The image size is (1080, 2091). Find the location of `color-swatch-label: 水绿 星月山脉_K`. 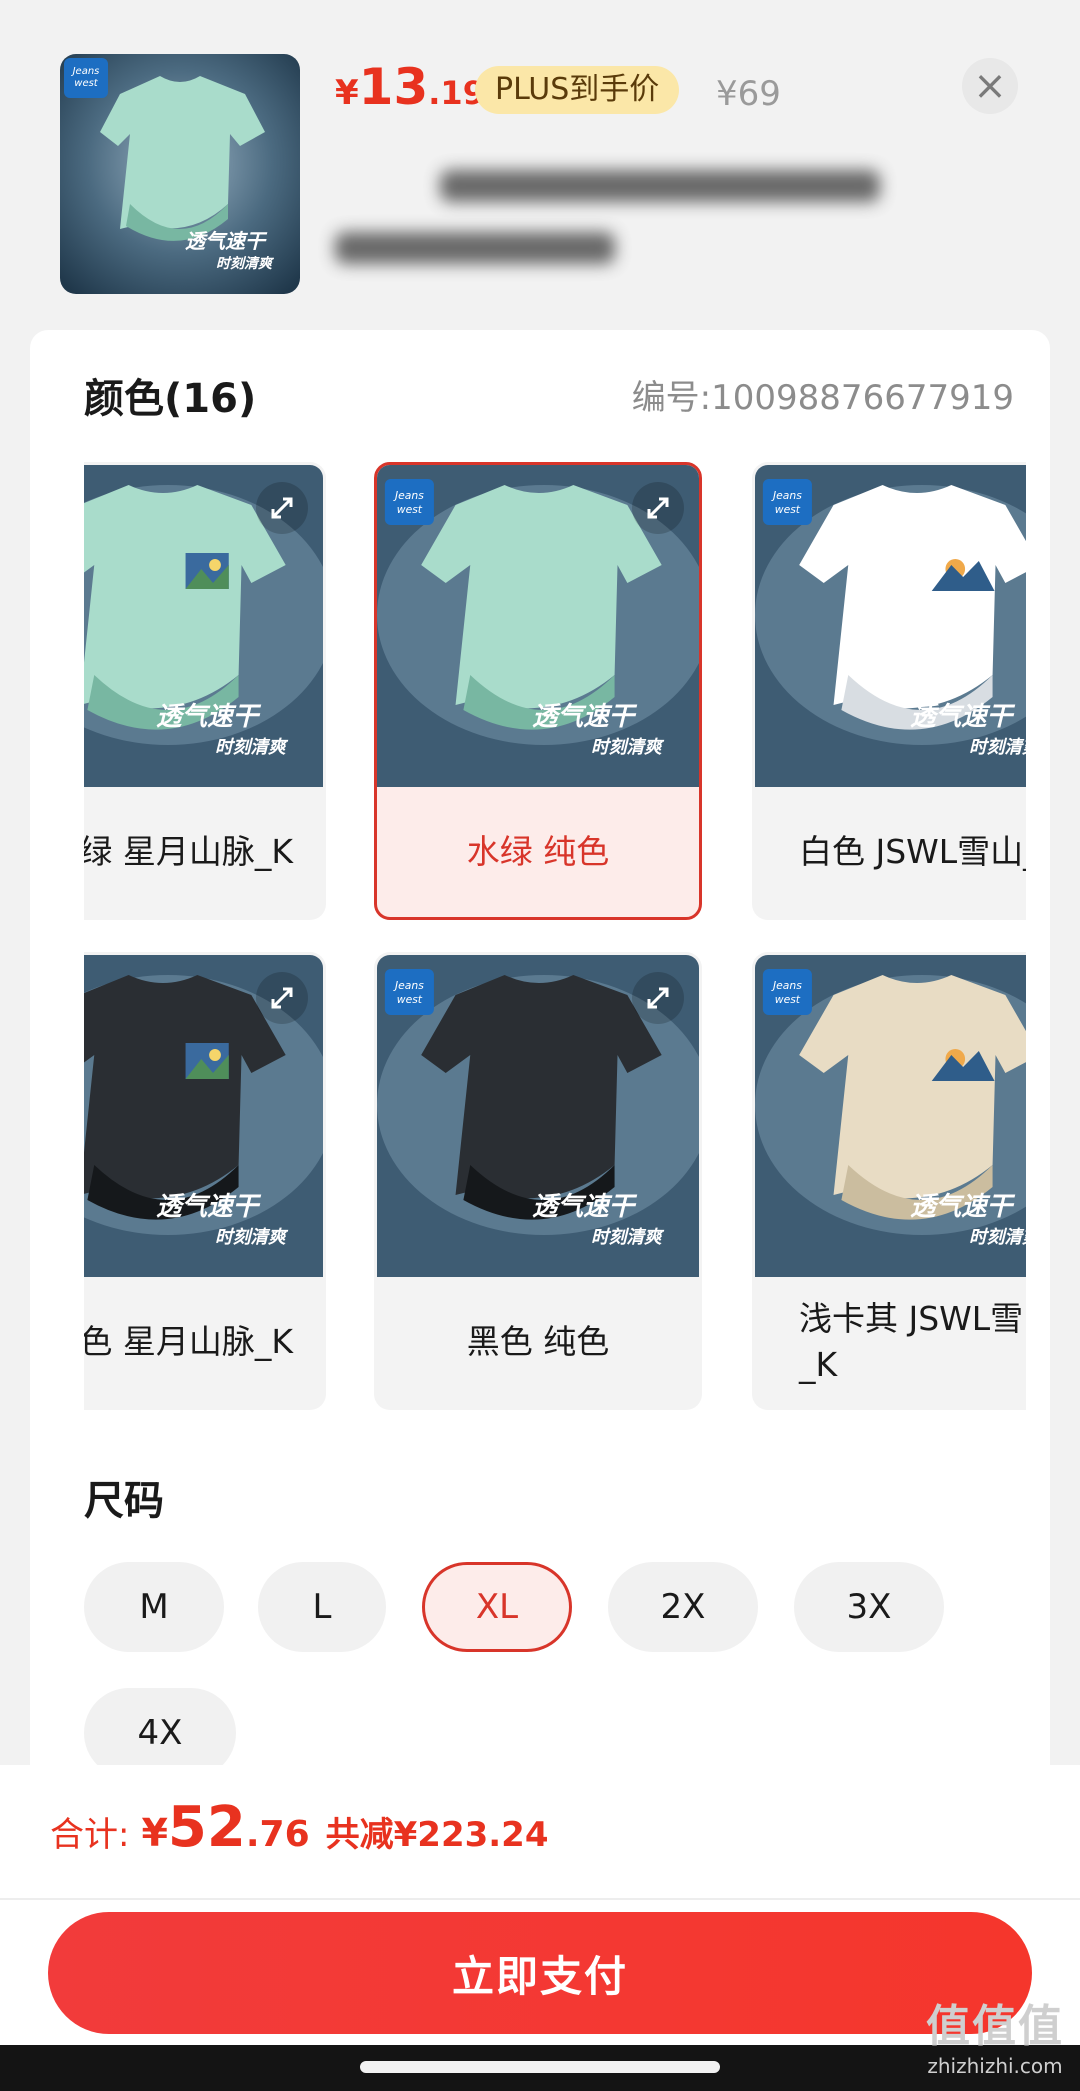

color-swatch-label: 水绿 星月山脉_K is located at coordinates (188, 851).